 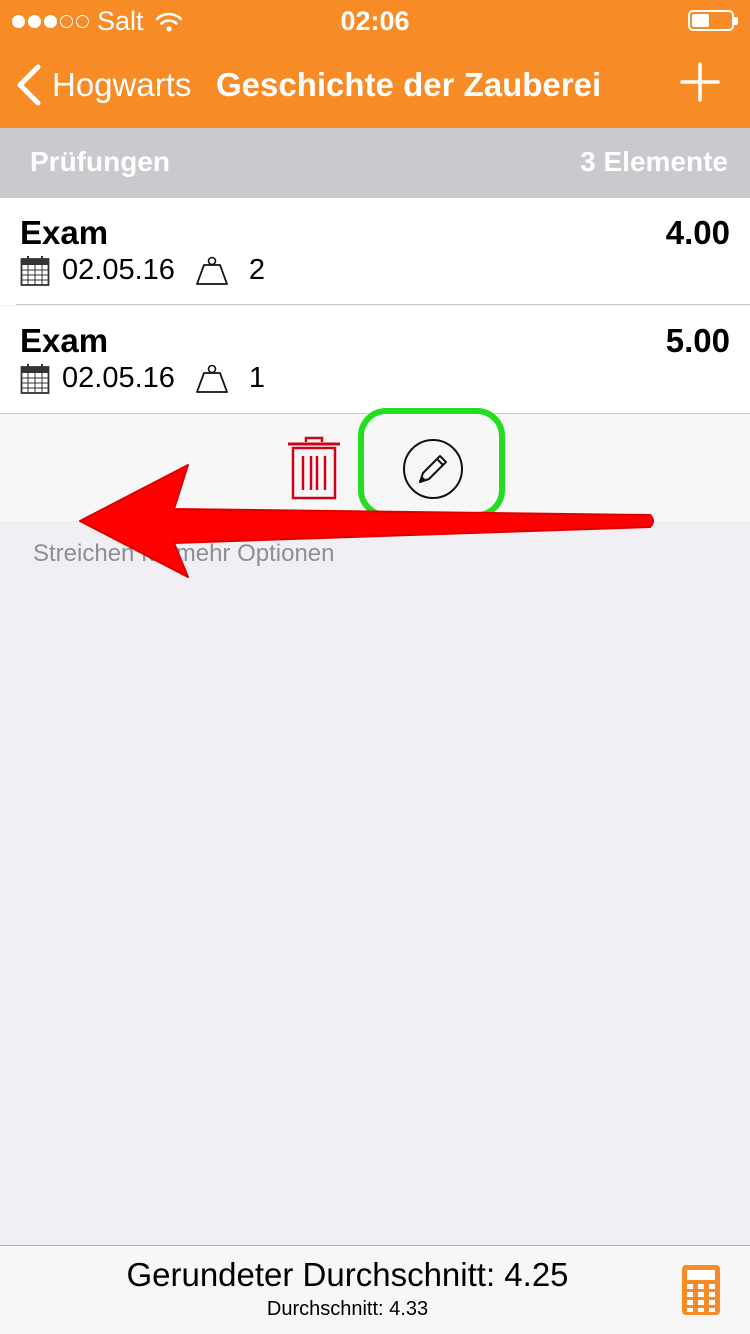 What do you see at coordinates (375, 251) in the screenshot?
I see `list-item: Exam 4.00 02.05.16 2` at bounding box center [375, 251].